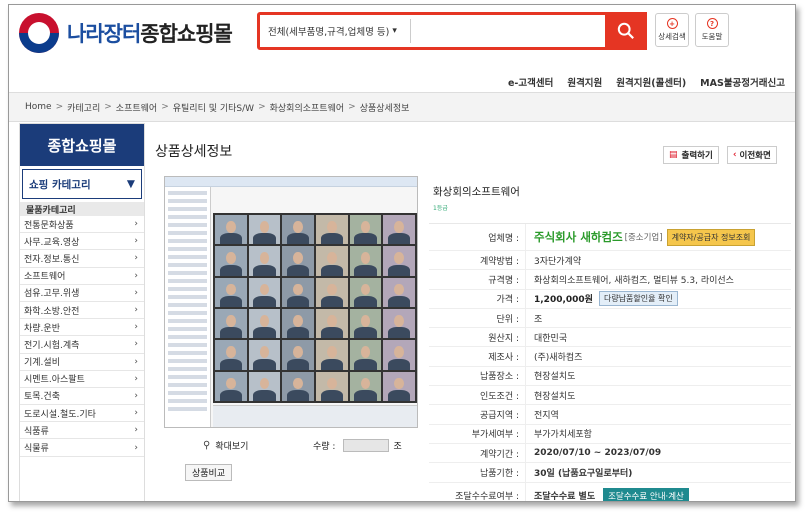 The width and height of the screenshot is (805, 515). Describe the element at coordinates (82, 414) in the screenshot. I see `sidebar-item: 도로시설.철도.기타 ›` at that location.